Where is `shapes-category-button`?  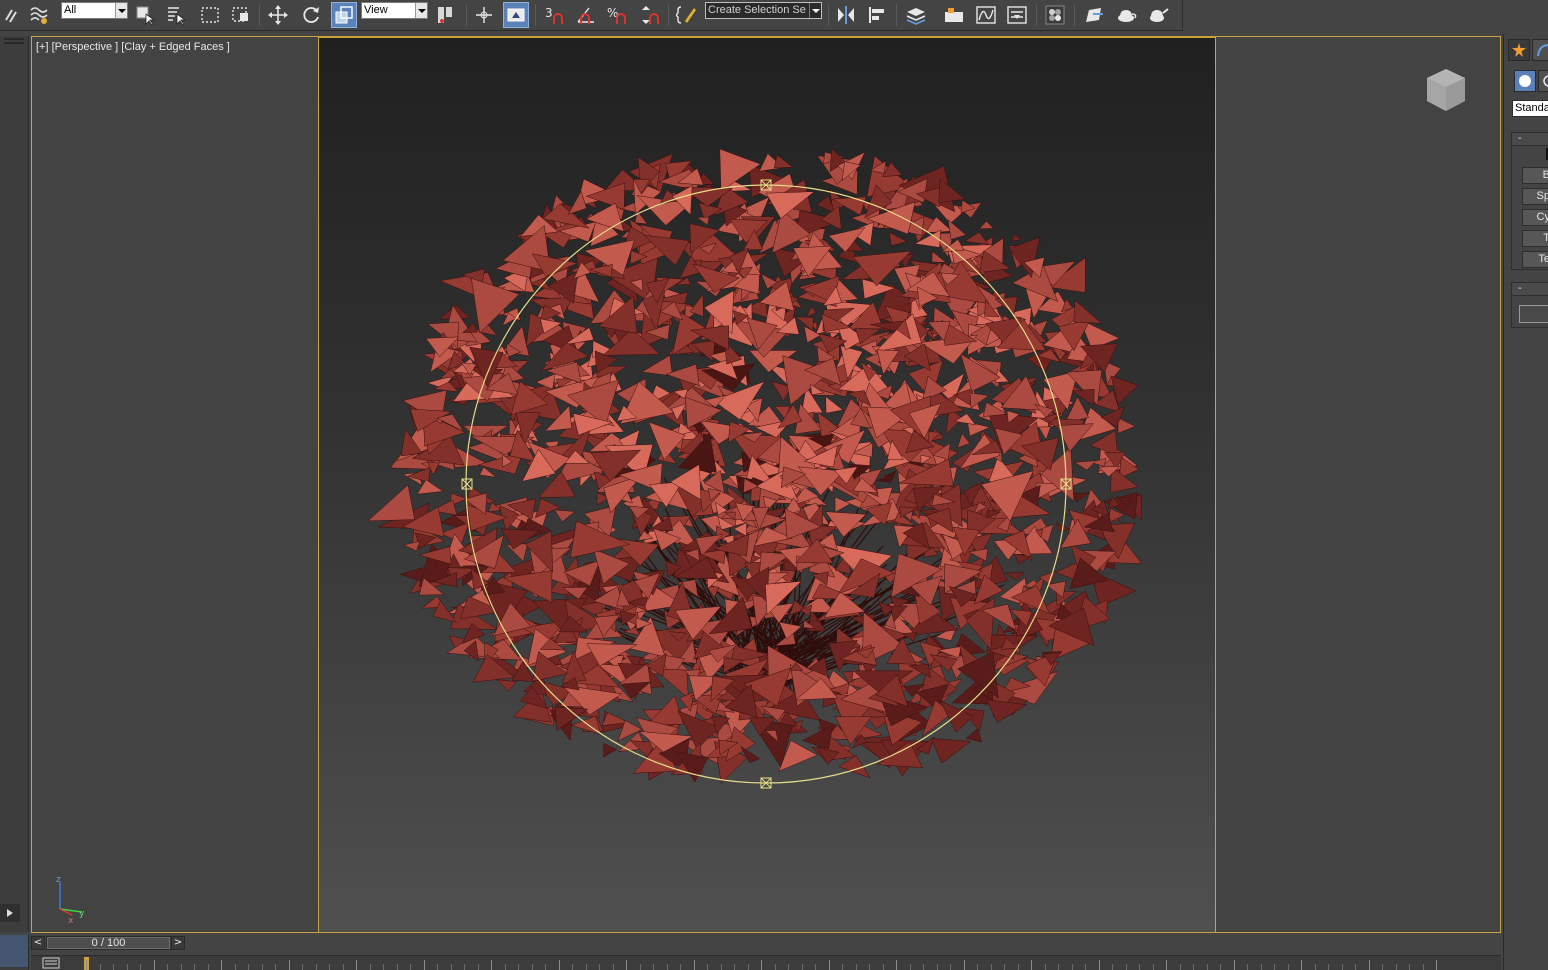
shapes-category-button is located at coordinates (1543, 81).